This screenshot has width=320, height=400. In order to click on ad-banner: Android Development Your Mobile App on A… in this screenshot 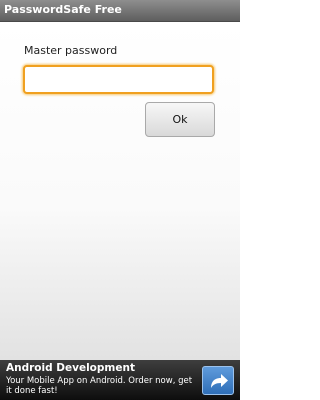, I will do `click(120, 380)`.